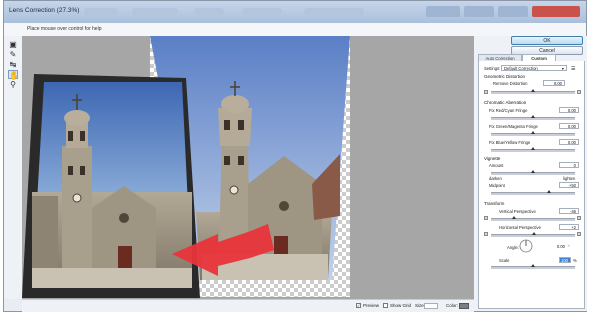  I want to click on geometric-distortion-heading: Geometric Distortion, so click(505, 76).